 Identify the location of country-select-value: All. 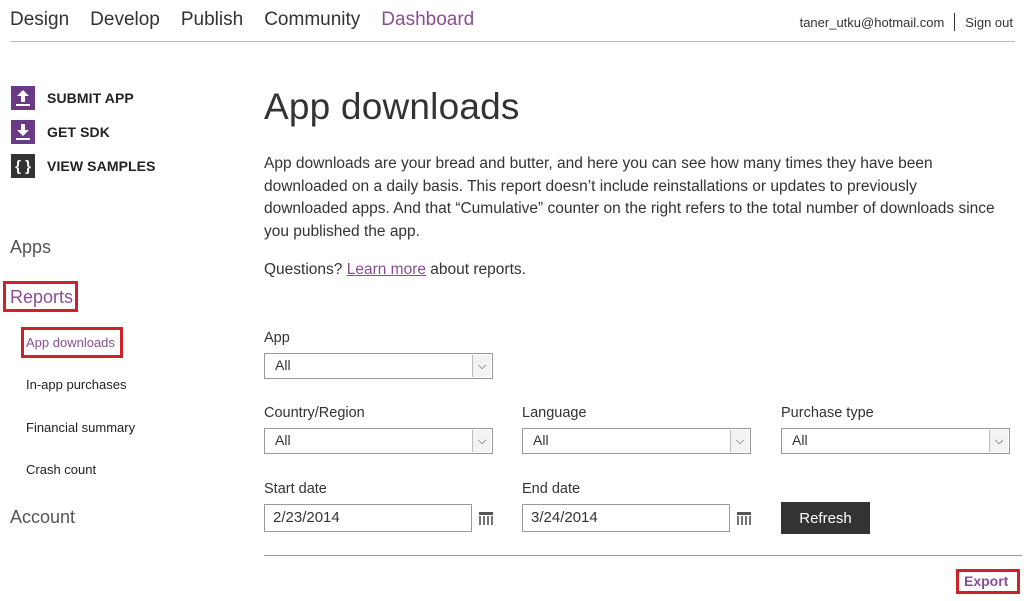
(283, 440).